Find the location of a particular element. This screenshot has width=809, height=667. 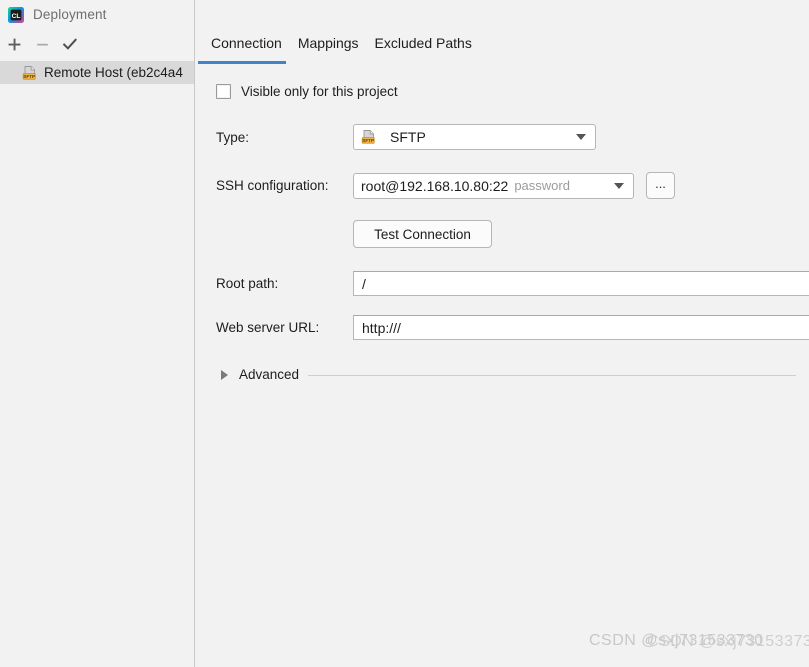

test-connection-button: Test Connection is located at coordinates (422, 234).